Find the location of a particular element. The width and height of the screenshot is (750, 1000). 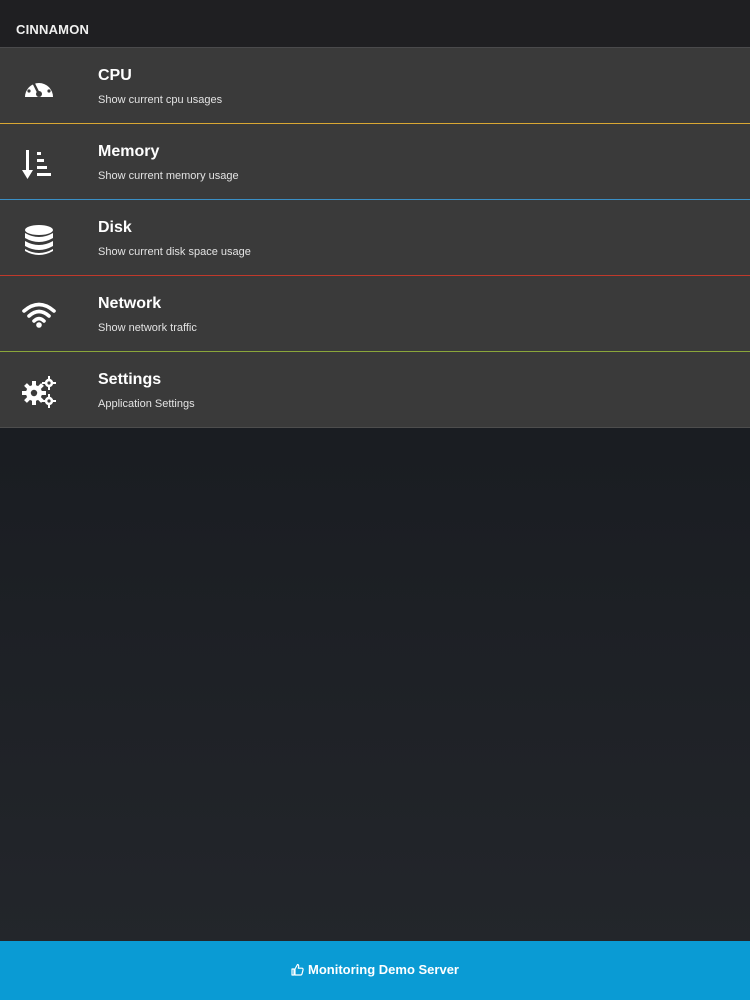

gears-icon is located at coordinates (39, 392).